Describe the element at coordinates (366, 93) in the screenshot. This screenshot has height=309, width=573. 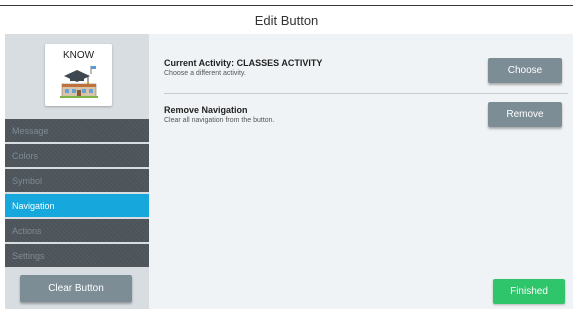
I see `divider` at that location.